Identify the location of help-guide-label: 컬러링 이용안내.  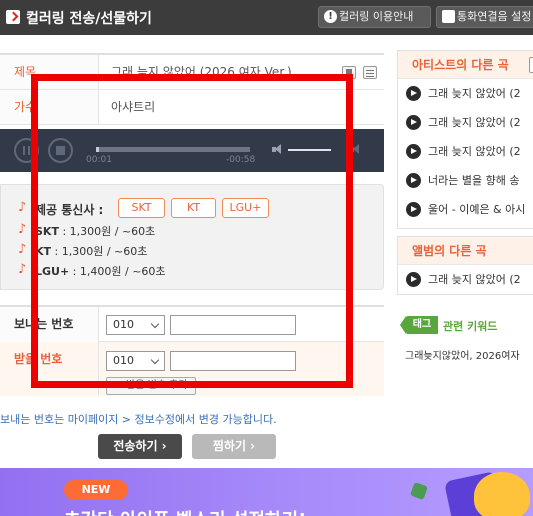
(376, 16).